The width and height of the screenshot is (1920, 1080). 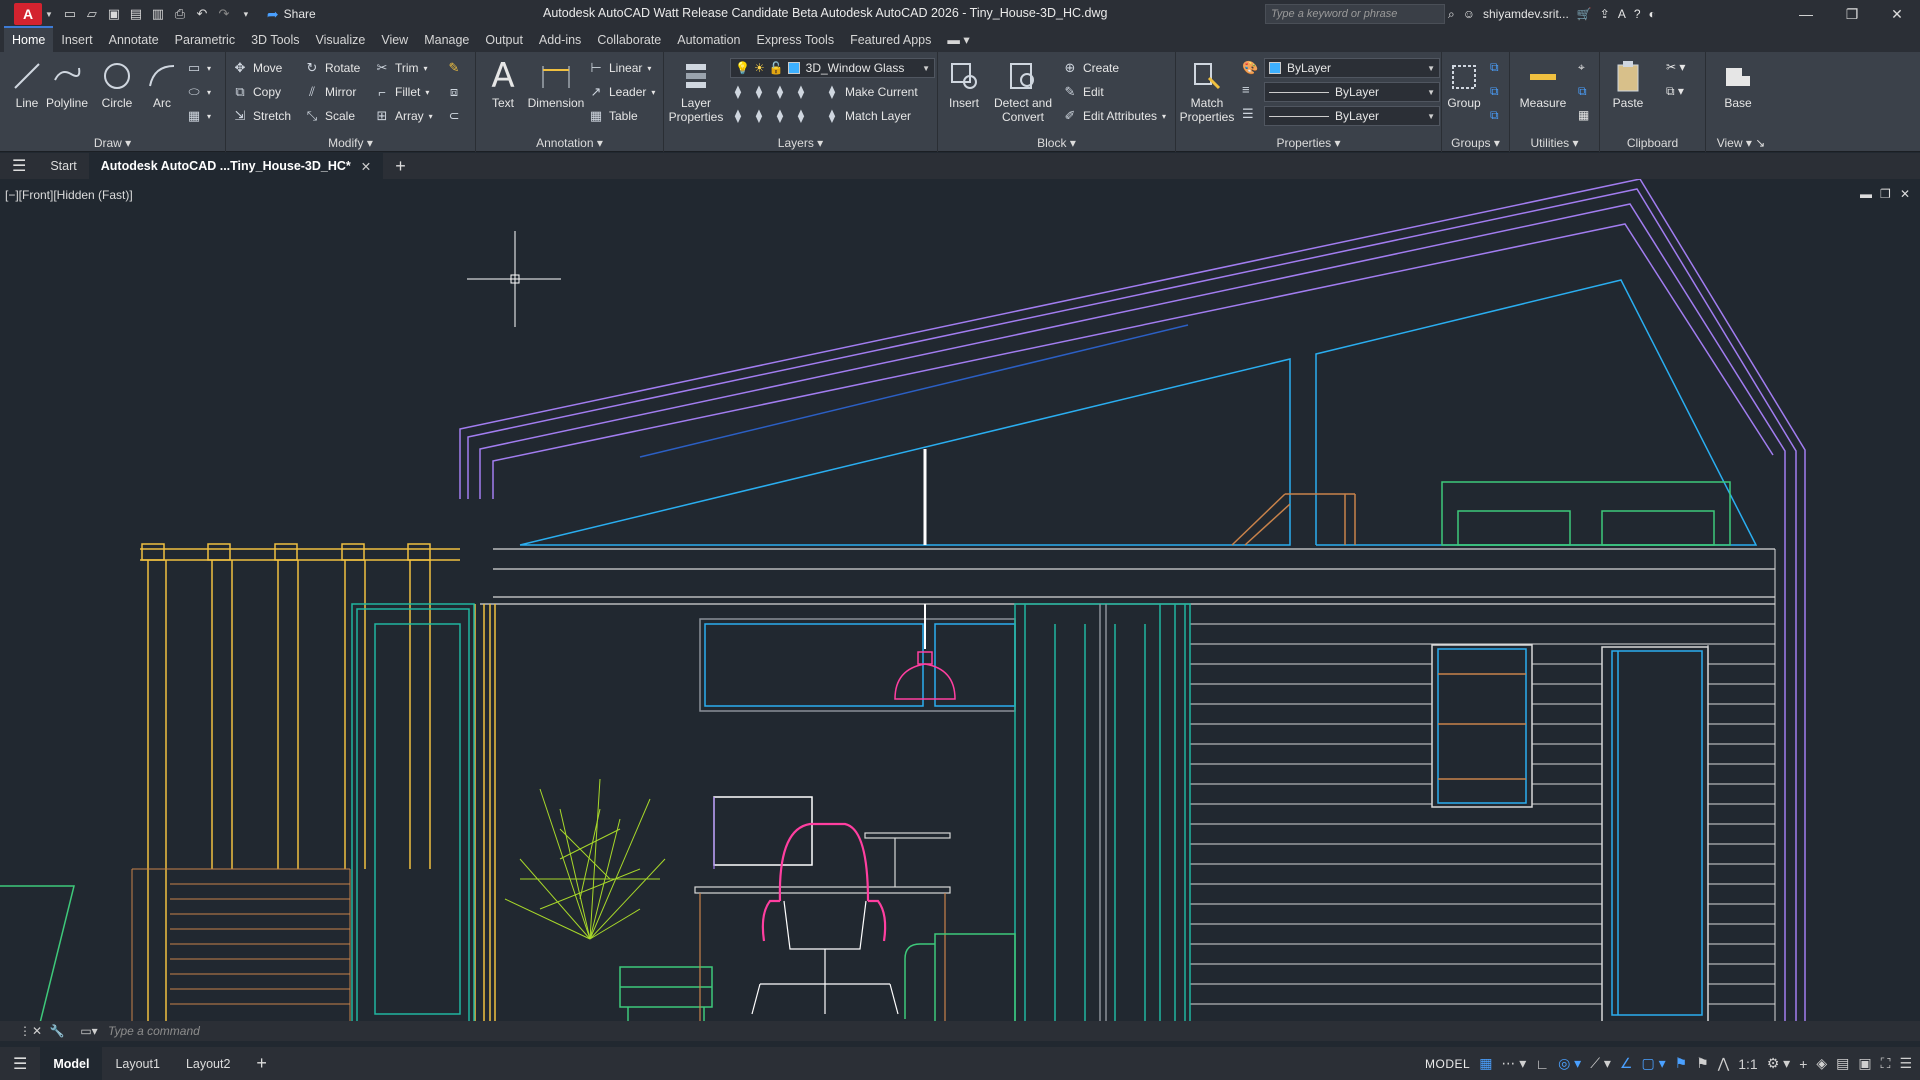 I want to click on tab-automation: Automation, so click(x=708, y=40).